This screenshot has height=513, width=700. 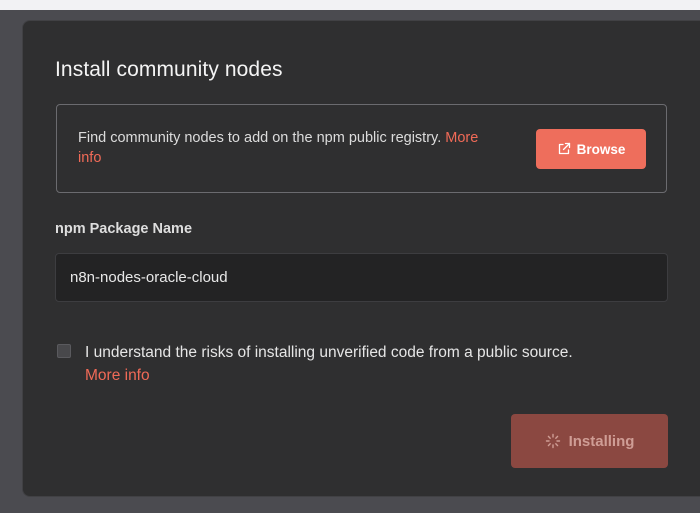 What do you see at coordinates (601, 441) in the screenshot?
I see `install-label: Installing` at bounding box center [601, 441].